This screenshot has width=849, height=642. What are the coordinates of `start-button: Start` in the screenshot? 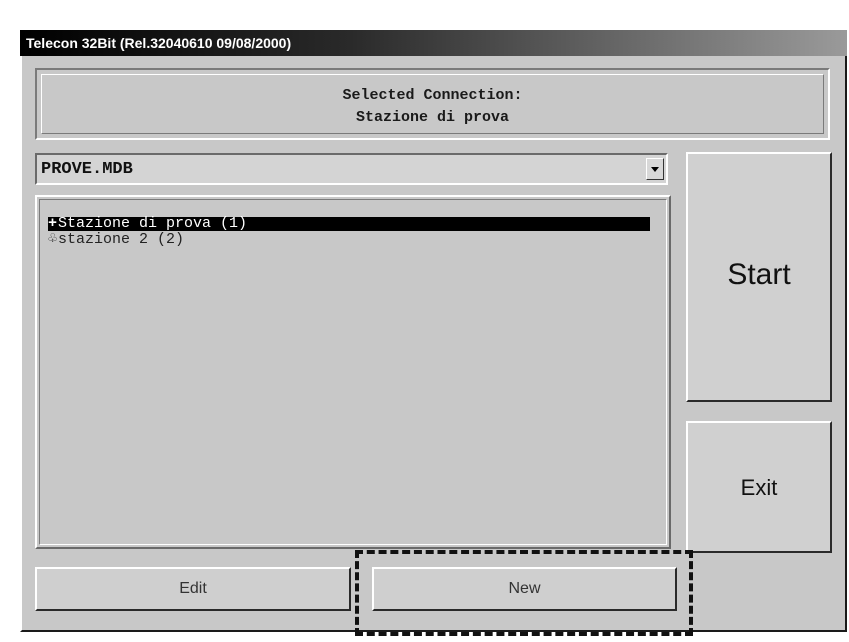 It's located at (759, 277).